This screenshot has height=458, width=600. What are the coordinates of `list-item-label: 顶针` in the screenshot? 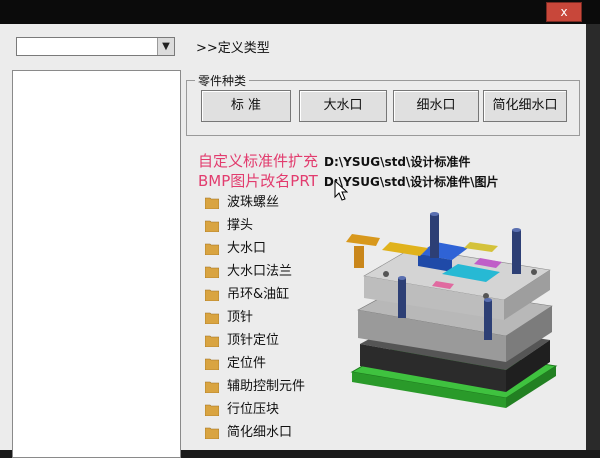 It's located at (240, 317).